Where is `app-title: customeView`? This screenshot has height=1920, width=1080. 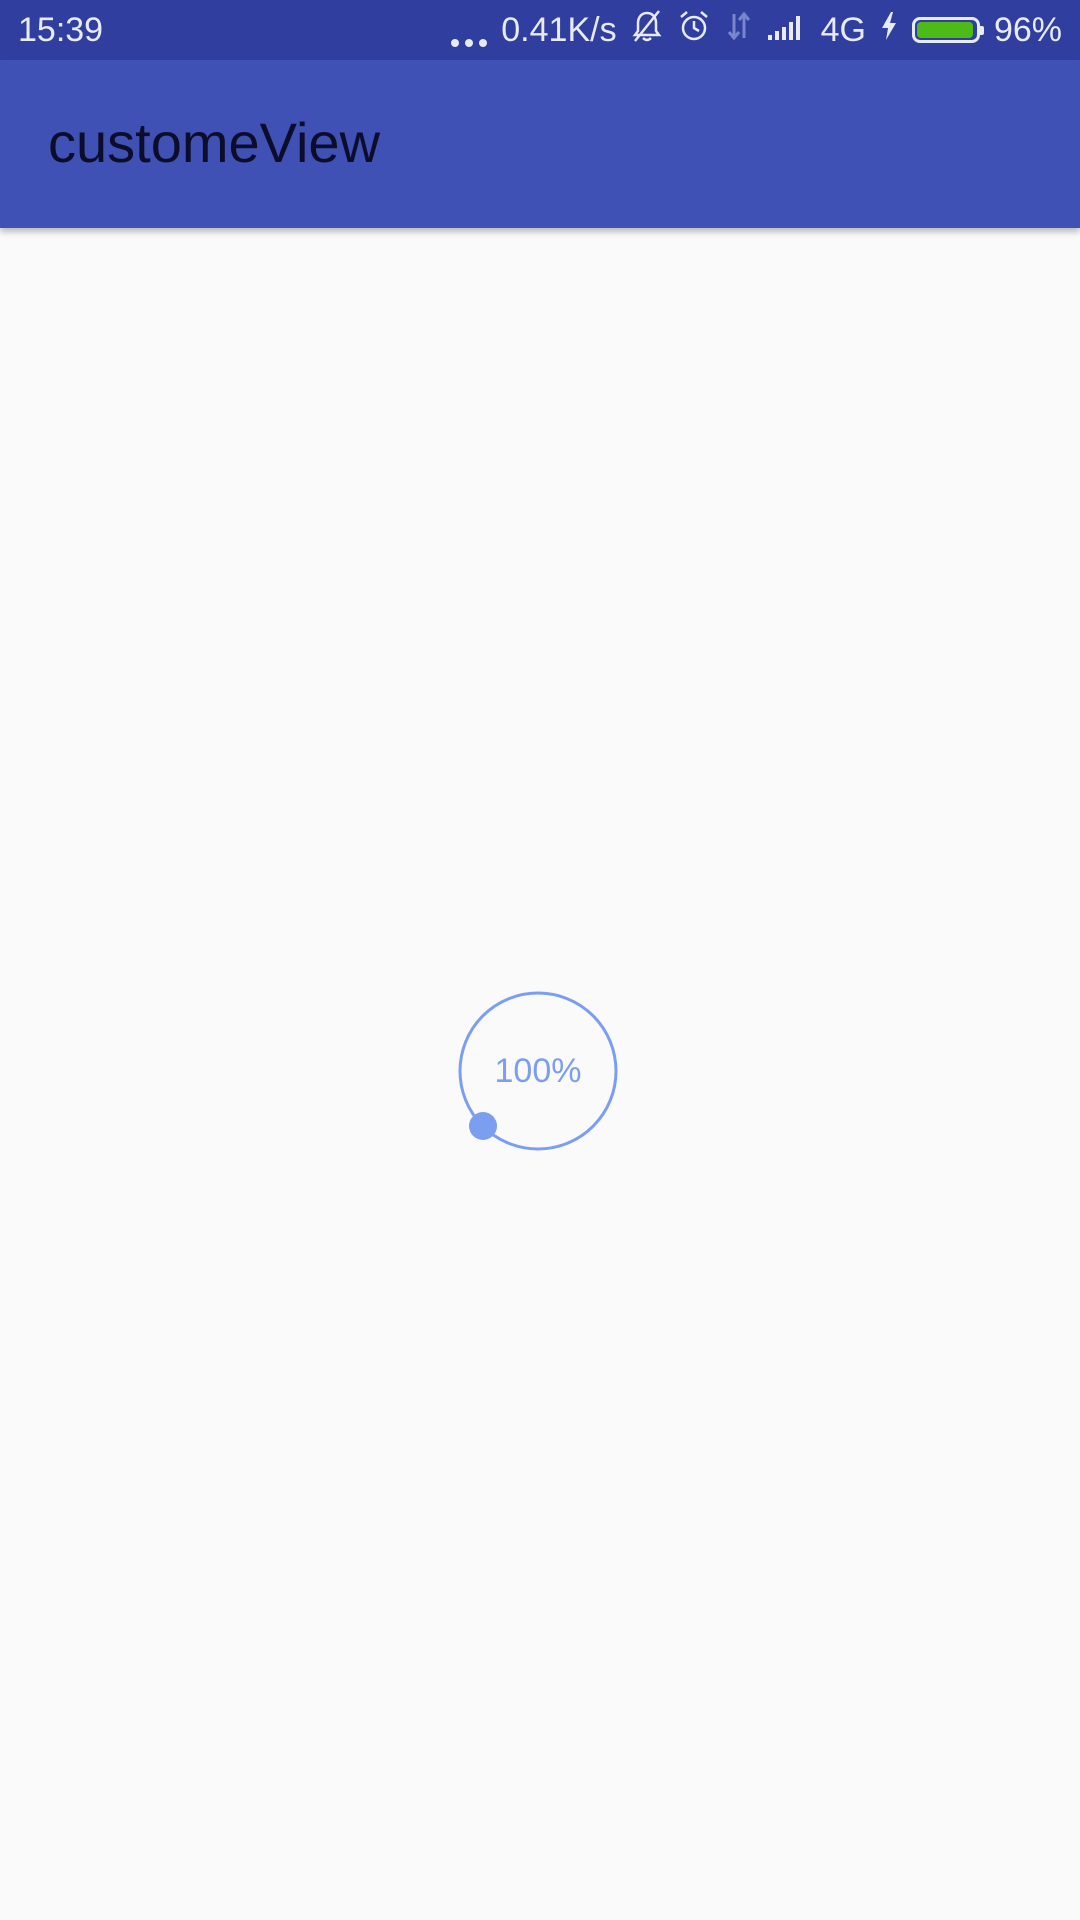
app-title: customeView is located at coordinates (214, 142).